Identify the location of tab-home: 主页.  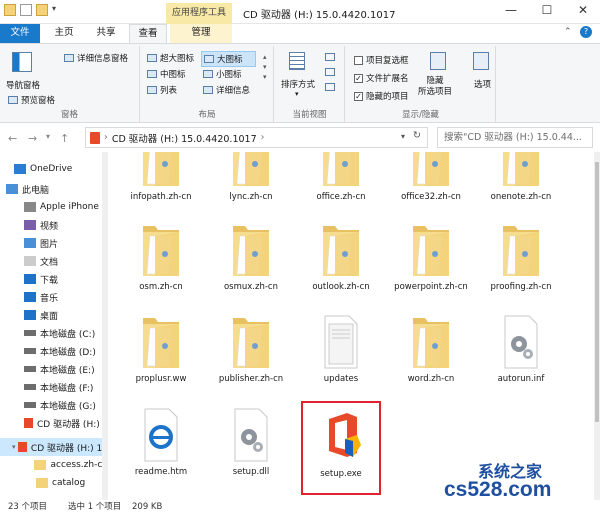
(64, 33).